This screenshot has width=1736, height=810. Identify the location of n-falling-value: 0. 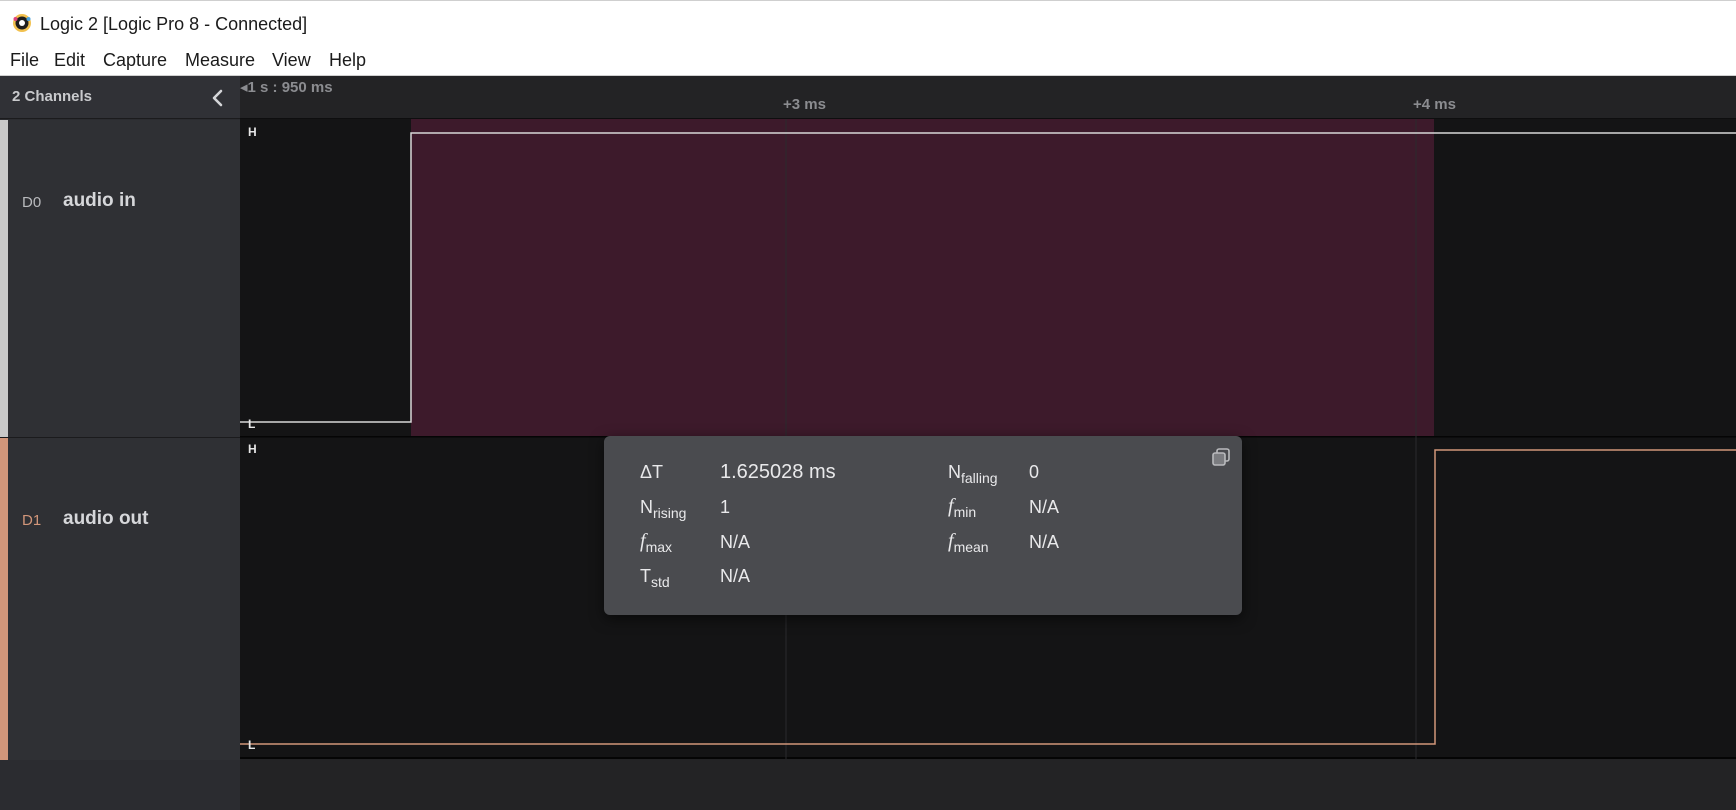
(1034, 472).